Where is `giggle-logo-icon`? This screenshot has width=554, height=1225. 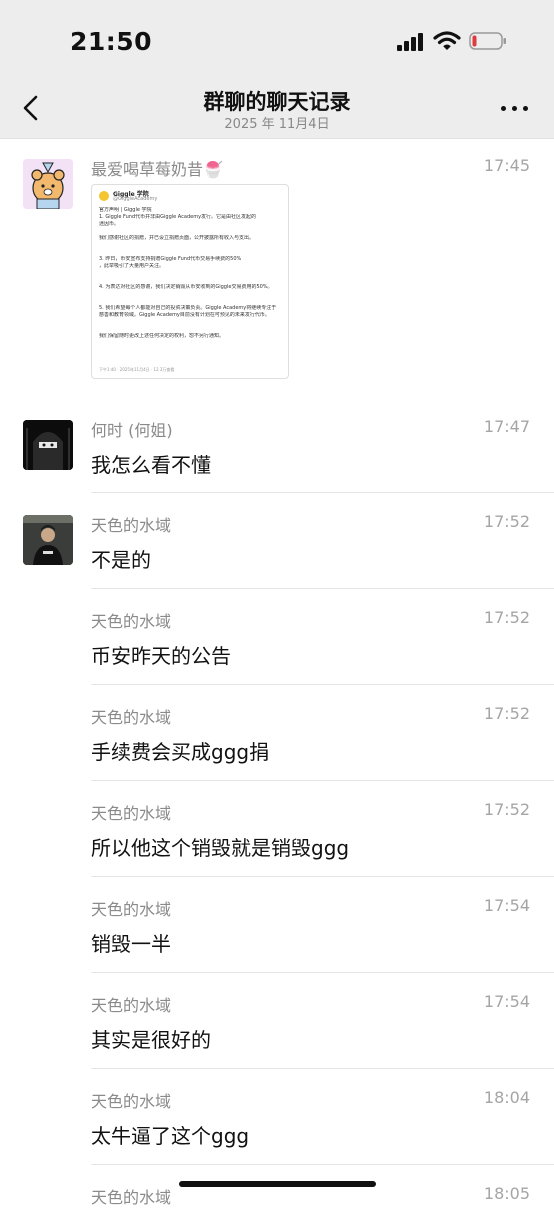
giggle-logo-icon is located at coordinates (104, 196).